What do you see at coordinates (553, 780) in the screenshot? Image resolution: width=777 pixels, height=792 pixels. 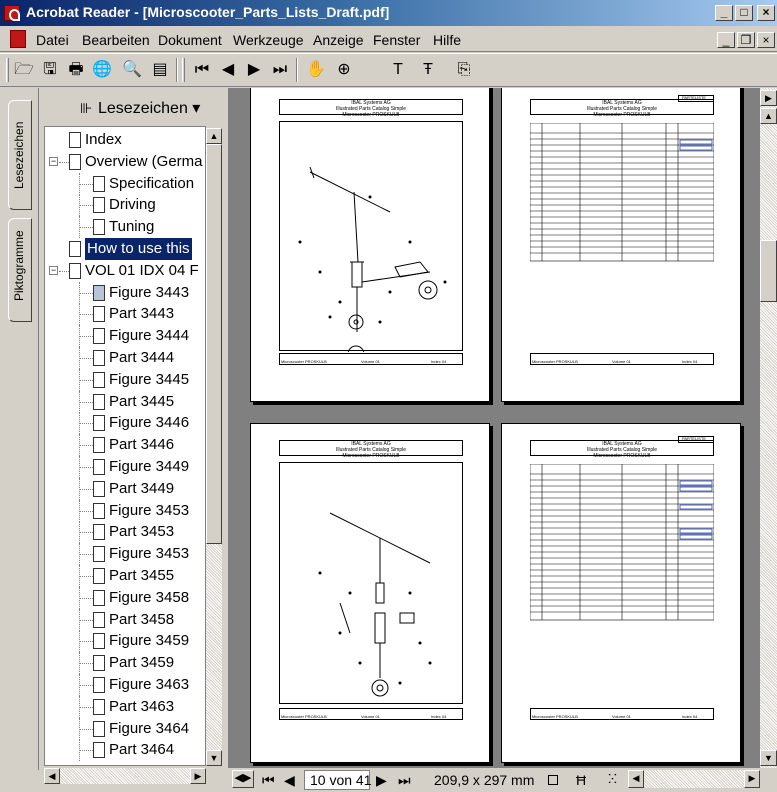 I see `single-page-icon` at bounding box center [553, 780].